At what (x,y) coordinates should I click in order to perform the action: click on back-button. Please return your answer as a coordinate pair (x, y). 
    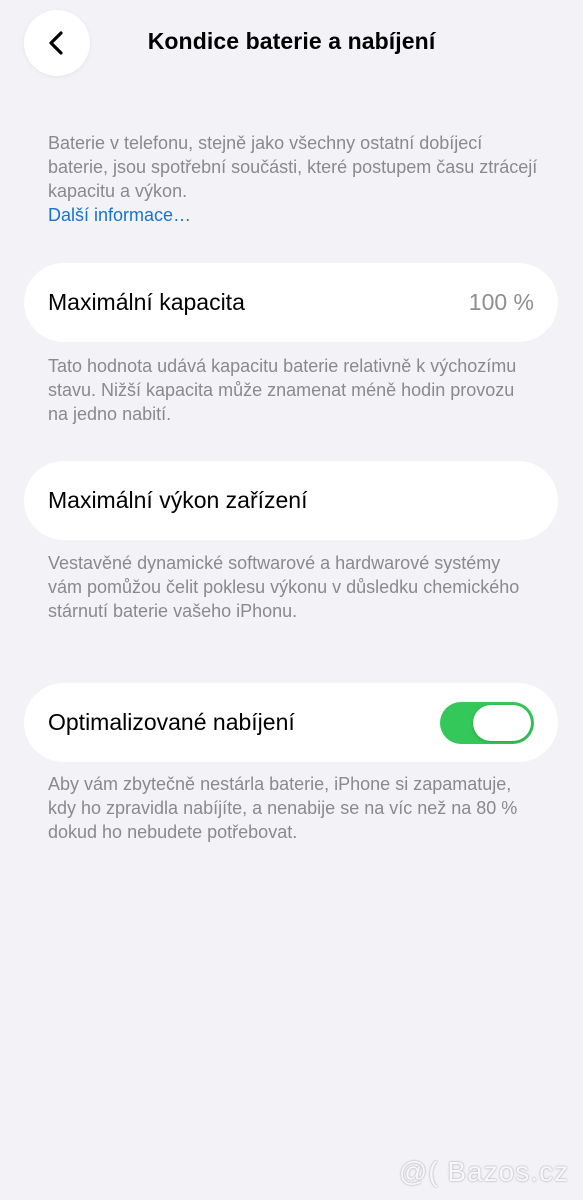
    Looking at the image, I should click on (57, 43).